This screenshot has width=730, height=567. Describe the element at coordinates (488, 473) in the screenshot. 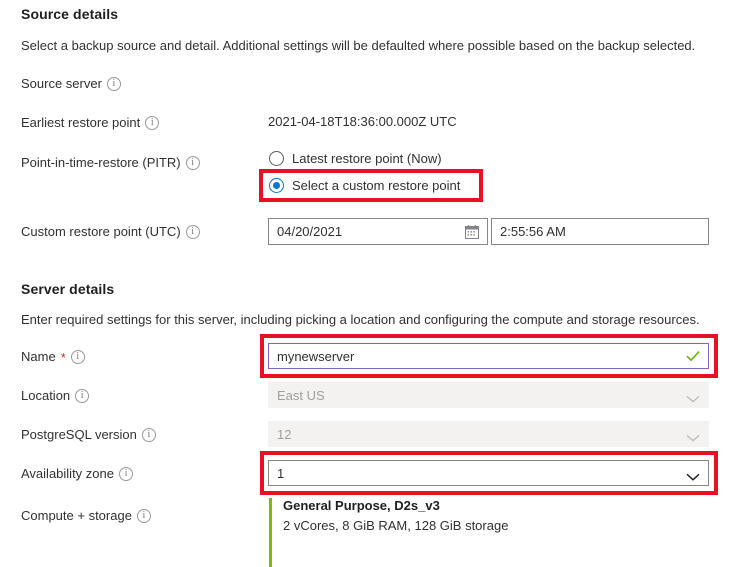

I see `availability-zone-dropdown: 1` at that location.